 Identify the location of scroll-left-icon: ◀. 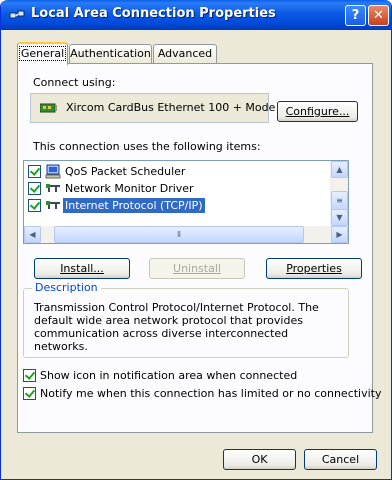
(32, 234).